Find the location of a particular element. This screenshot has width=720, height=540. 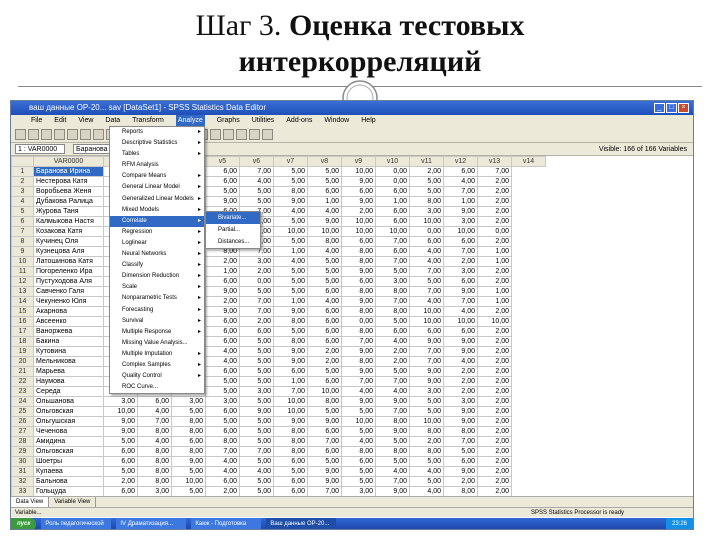

data-cell: Нестерова Катя is located at coordinates (68, 181).